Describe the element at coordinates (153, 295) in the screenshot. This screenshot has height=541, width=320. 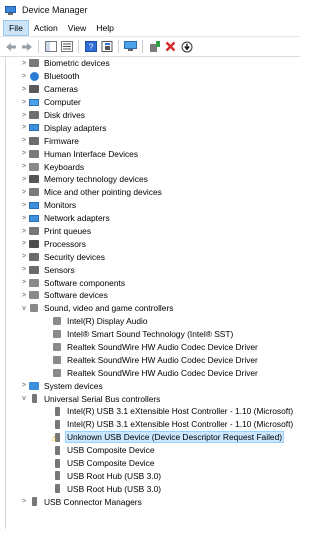
I see `tree-category: > Software devices` at that location.